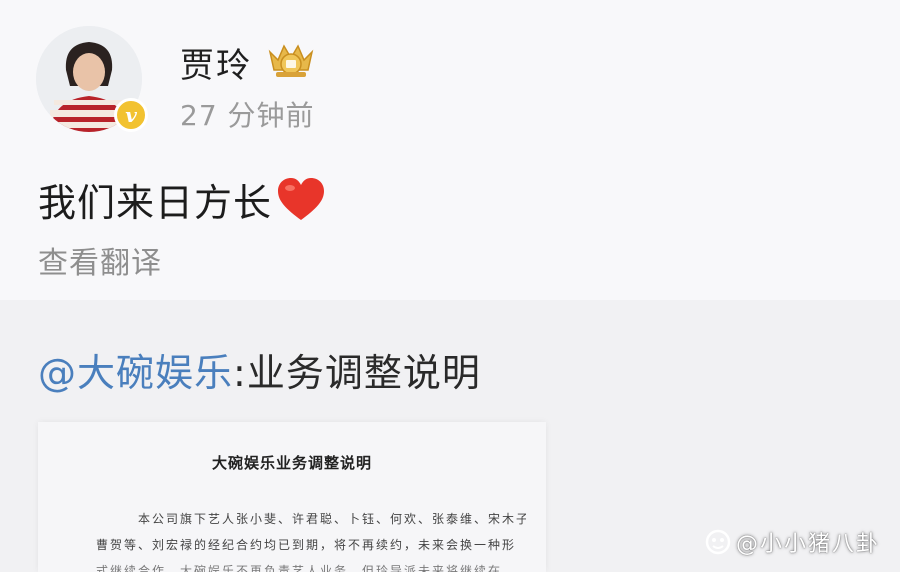  I want to click on post-text: 我们来日方长, so click(182, 199).